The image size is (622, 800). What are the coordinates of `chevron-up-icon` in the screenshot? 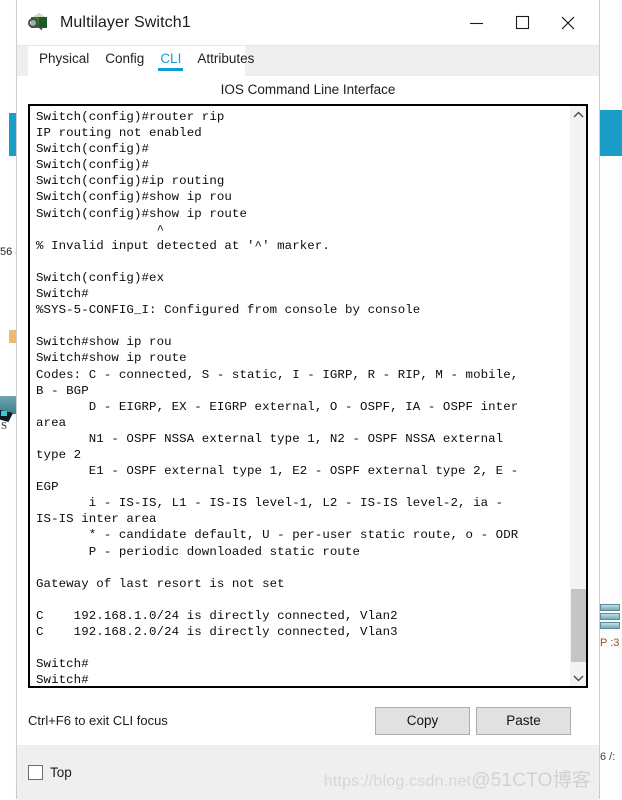 It's located at (578, 115).